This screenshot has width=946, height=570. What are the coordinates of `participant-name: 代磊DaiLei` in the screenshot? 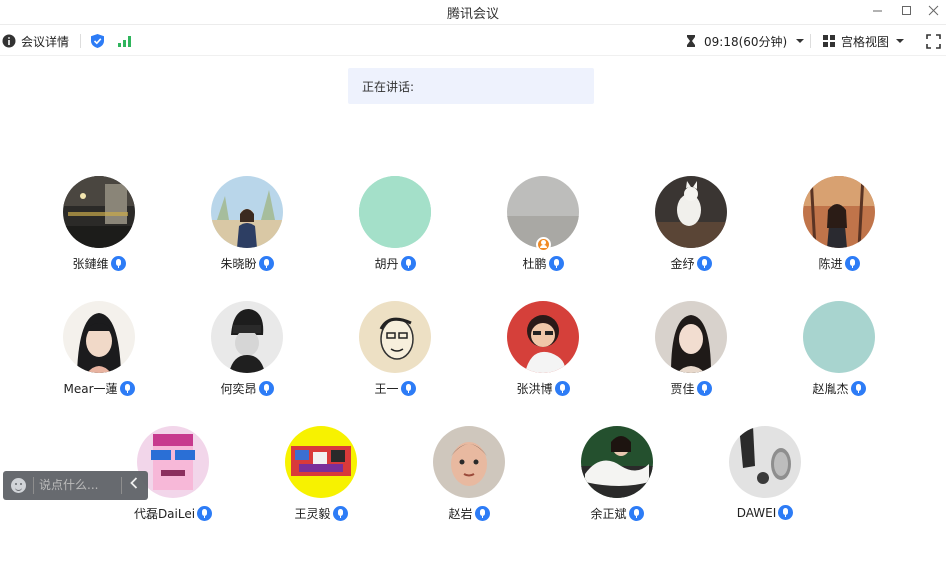 It's located at (164, 514).